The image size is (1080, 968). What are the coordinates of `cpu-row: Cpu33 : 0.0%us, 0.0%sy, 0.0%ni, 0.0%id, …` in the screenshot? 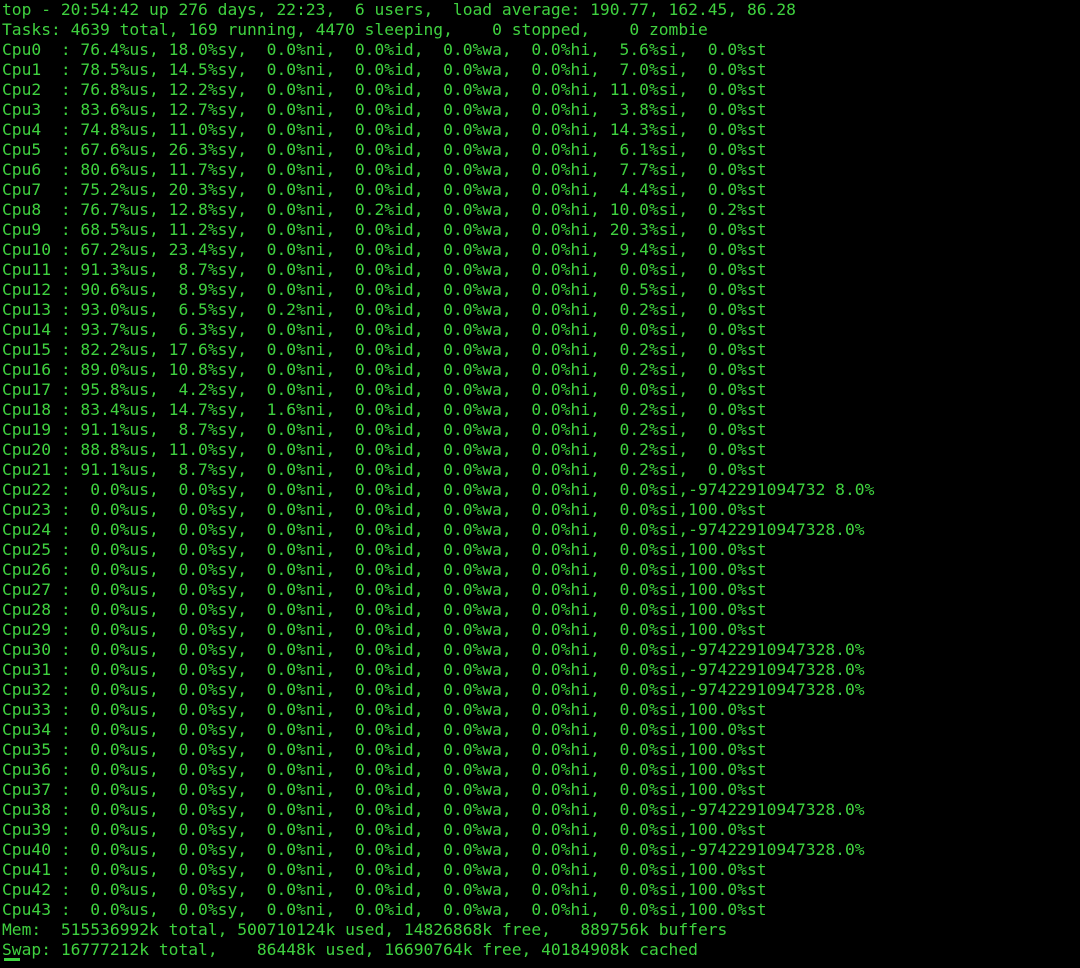 It's located at (384, 709).